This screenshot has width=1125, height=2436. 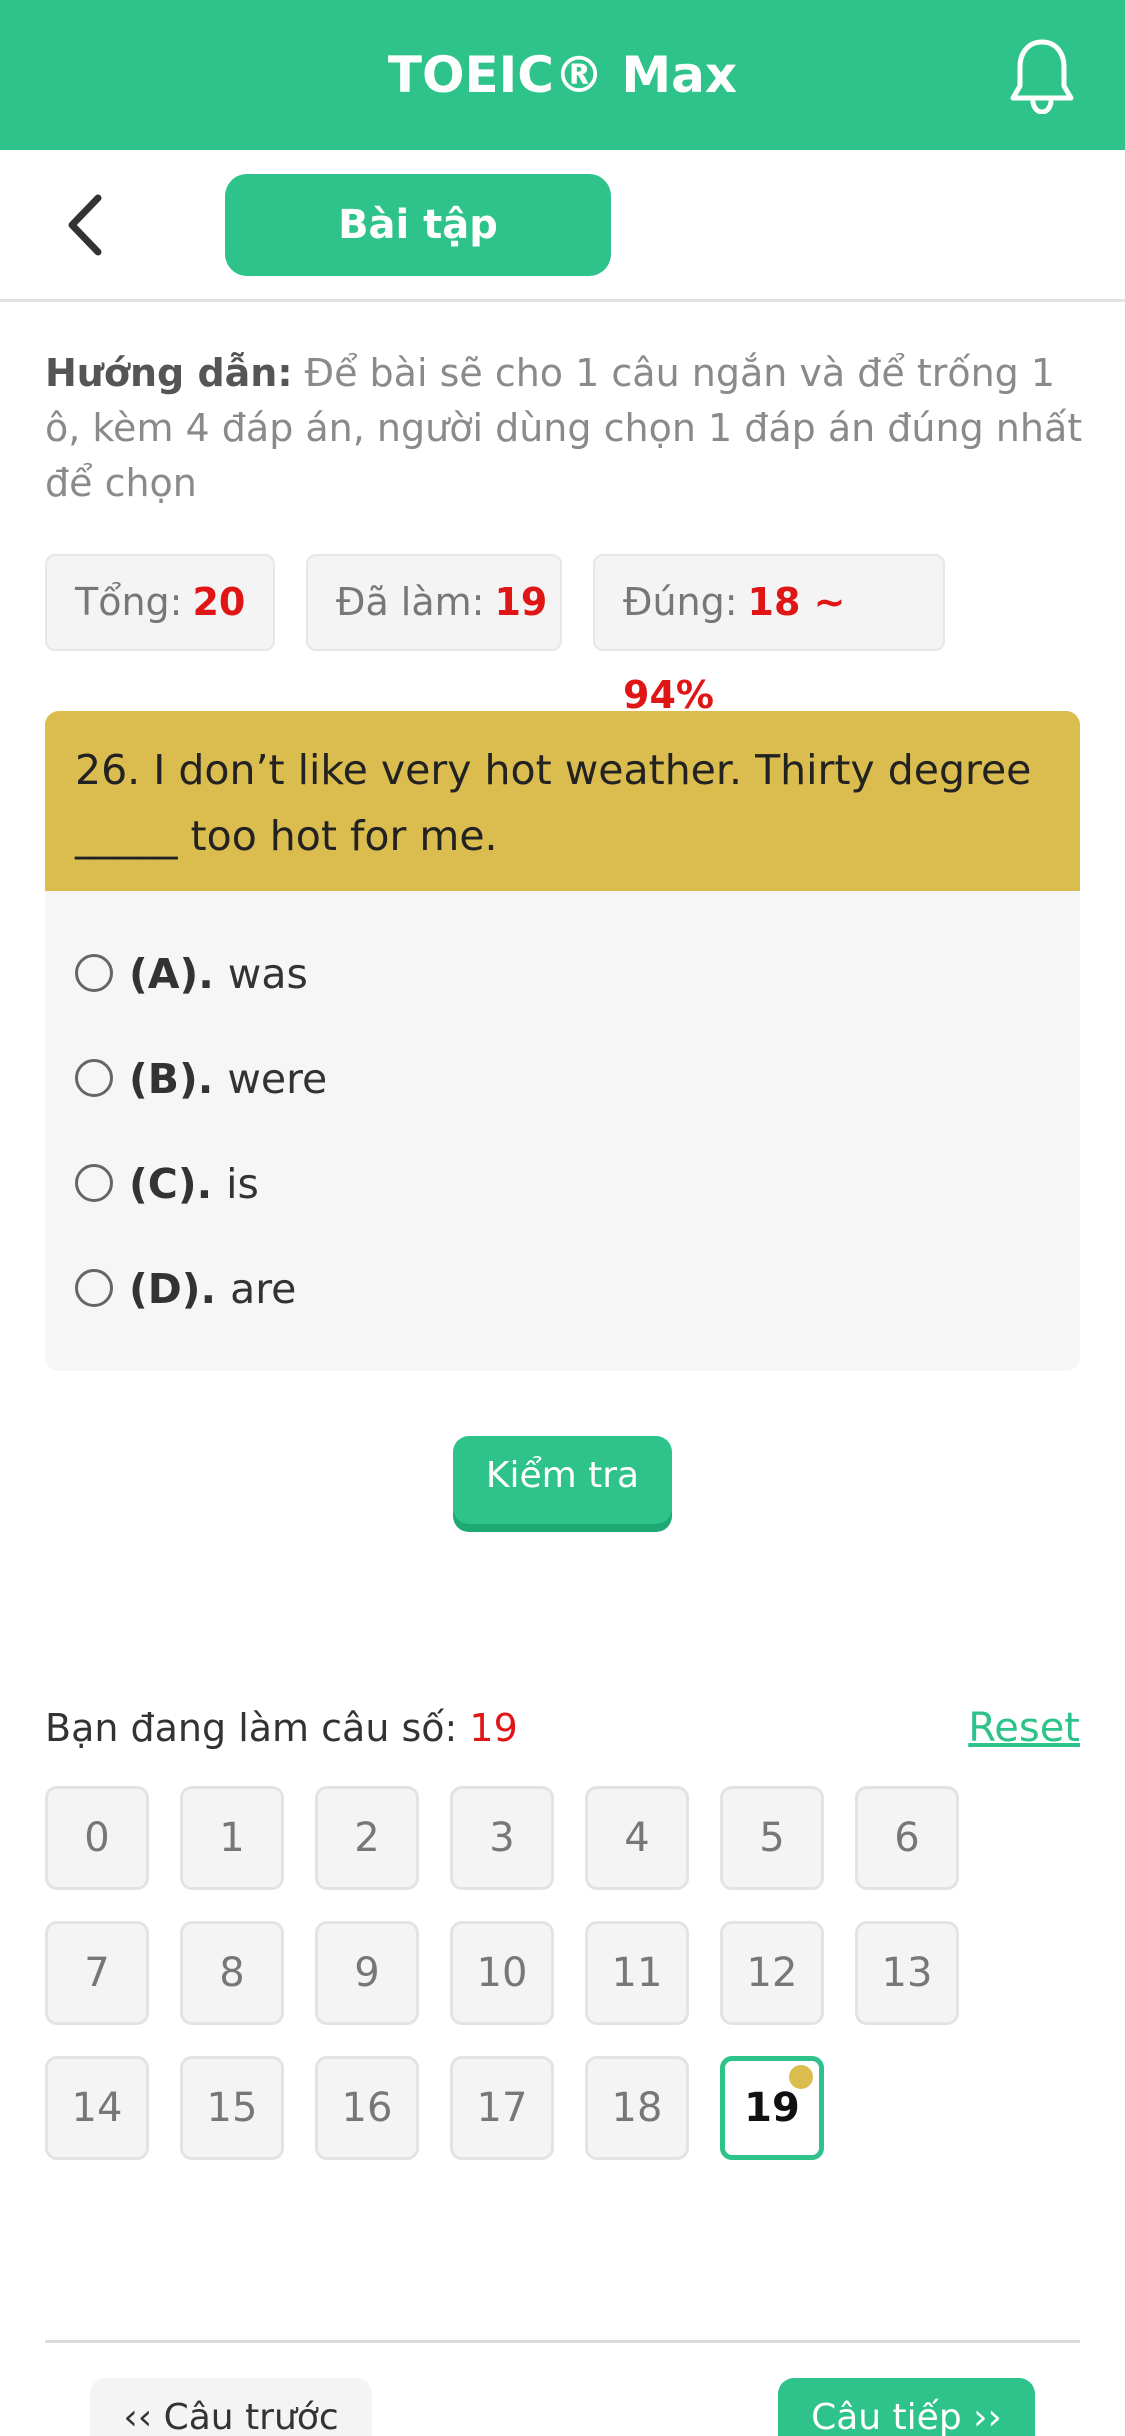 I want to click on question-cell: 7, so click(x=97, y=1973).